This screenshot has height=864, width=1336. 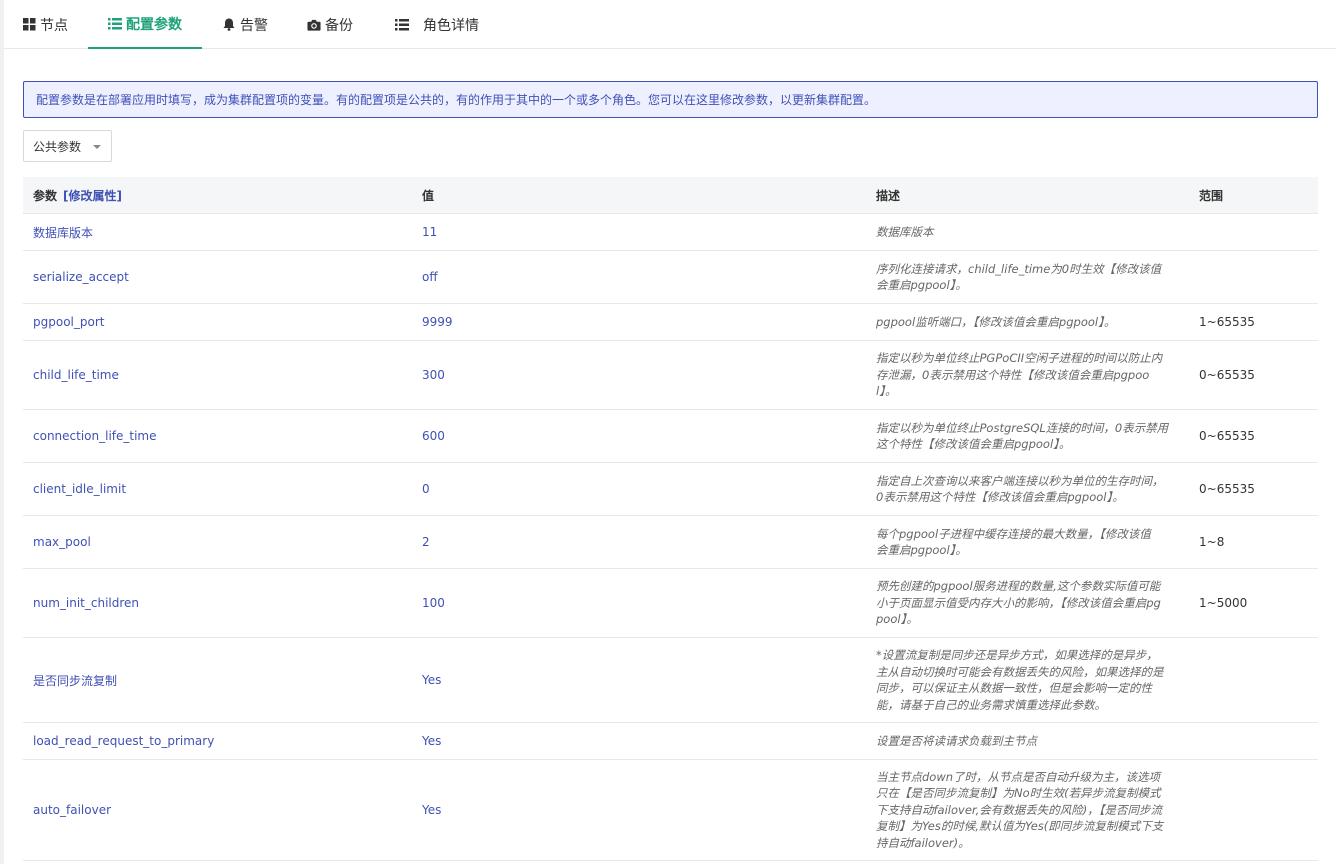 I want to click on description-line: *设置流复制是同步还是异步方式，如果选择的是异步，, so click(x=1017, y=655).